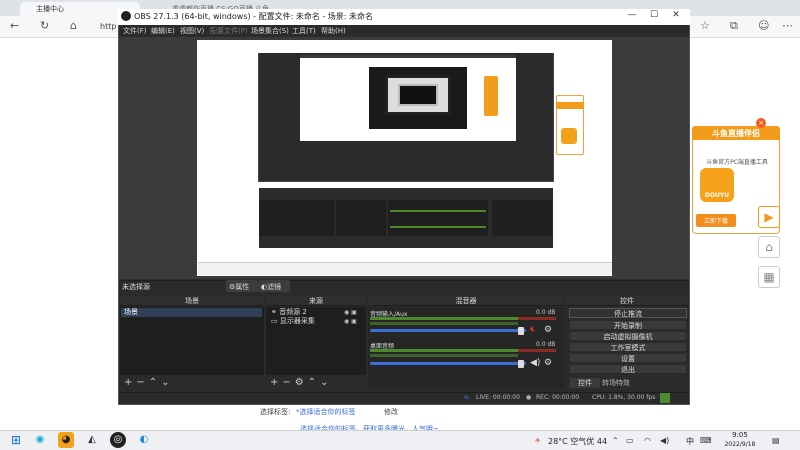 Image resolution: width=800 pixels, height=450 pixels. What do you see at coordinates (297, 321) in the screenshot?
I see `source-item-label: 显示器采集` at bounding box center [297, 321].